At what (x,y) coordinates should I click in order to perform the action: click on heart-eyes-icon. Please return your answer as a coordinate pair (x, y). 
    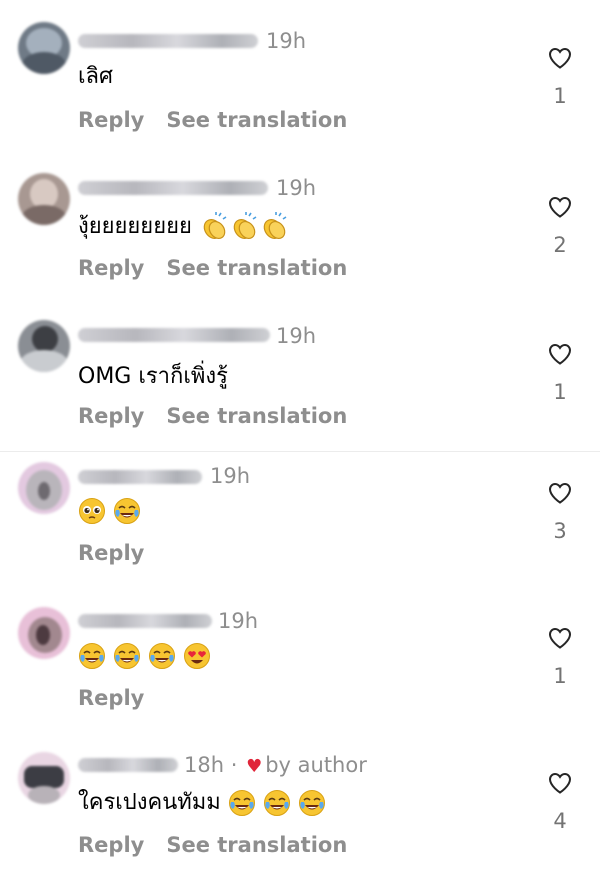
    Looking at the image, I should click on (197, 656).